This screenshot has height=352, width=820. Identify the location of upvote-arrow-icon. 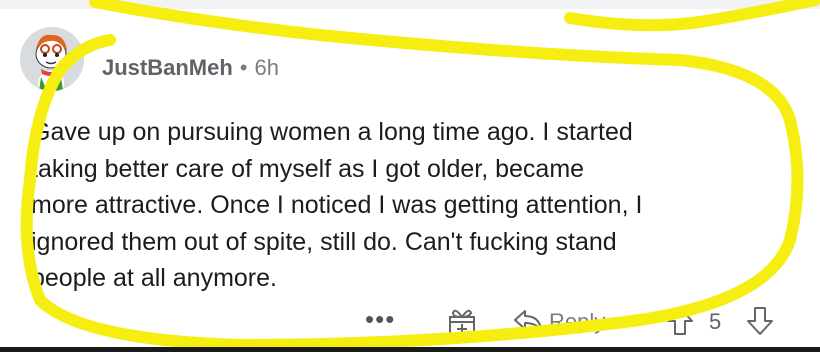
(680, 321).